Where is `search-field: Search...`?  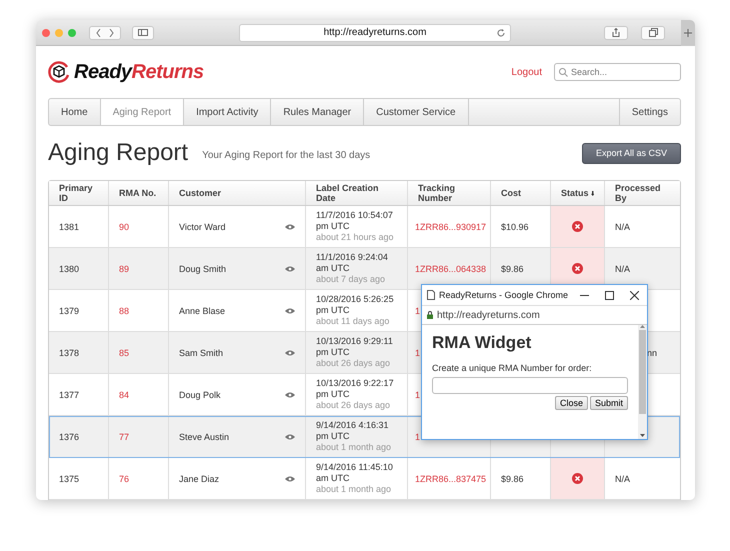
search-field: Search... is located at coordinates (617, 72).